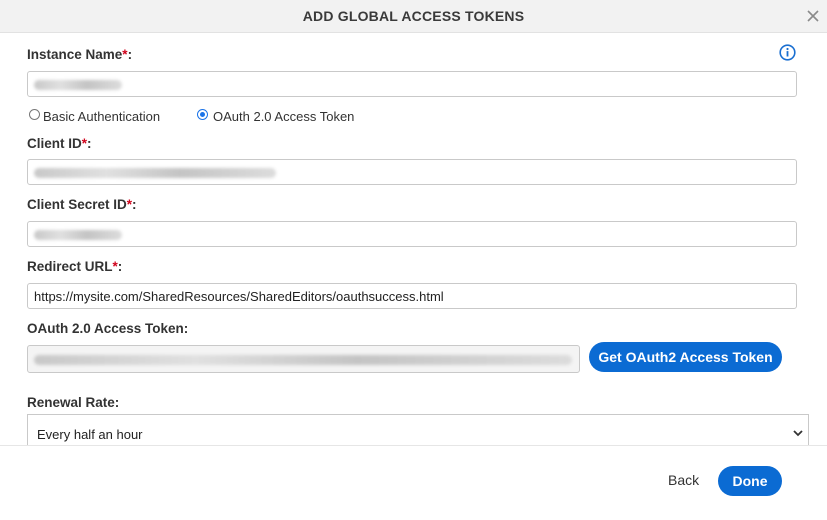 This screenshot has height=520, width=827. I want to click on oauth-radio, so click(202, 114).